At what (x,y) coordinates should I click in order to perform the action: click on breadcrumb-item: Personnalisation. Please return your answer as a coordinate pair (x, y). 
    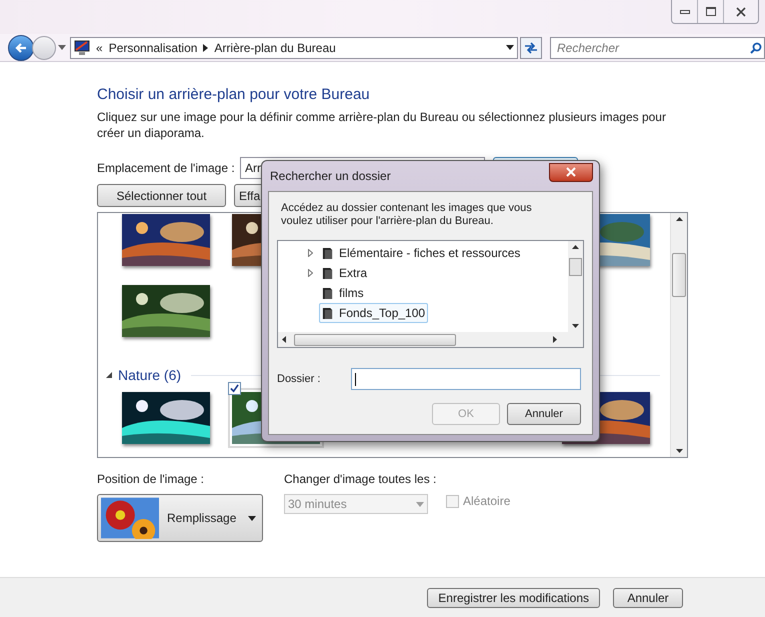
    Looking at the image, I should click on (153, 47).